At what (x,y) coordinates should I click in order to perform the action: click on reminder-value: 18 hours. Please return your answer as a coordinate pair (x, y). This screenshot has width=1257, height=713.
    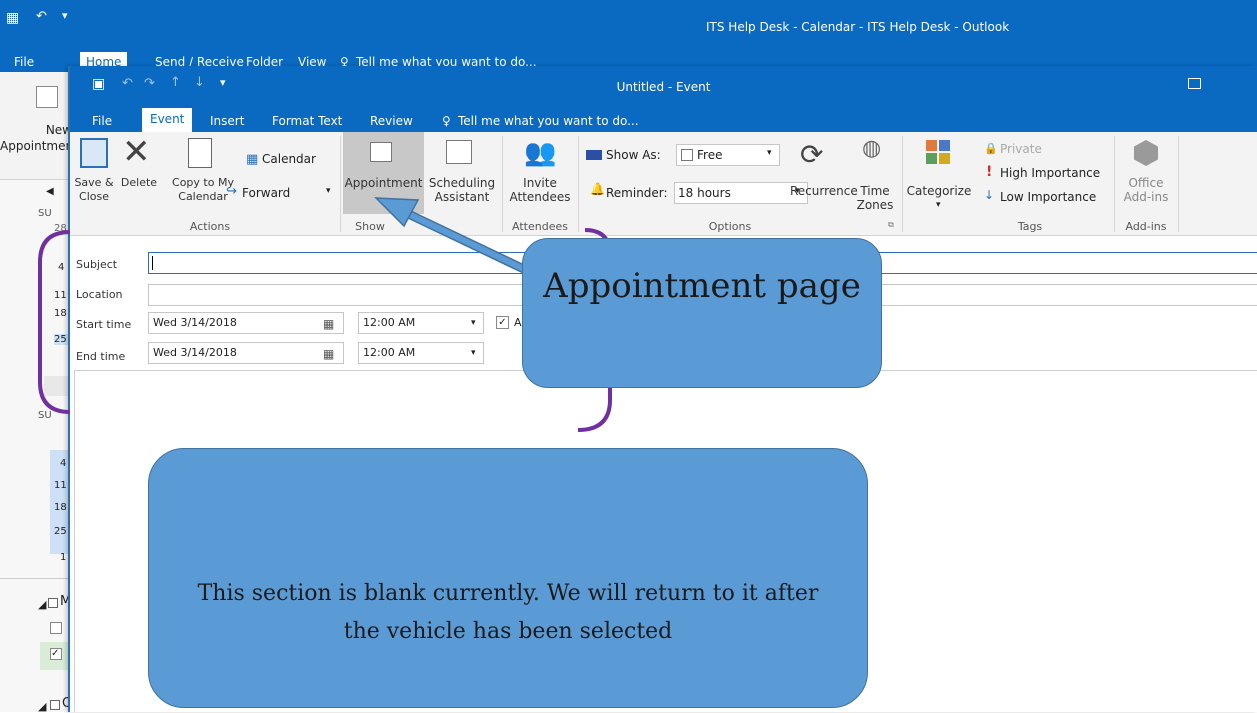
    Looking at the image, I should click on (704, 193).